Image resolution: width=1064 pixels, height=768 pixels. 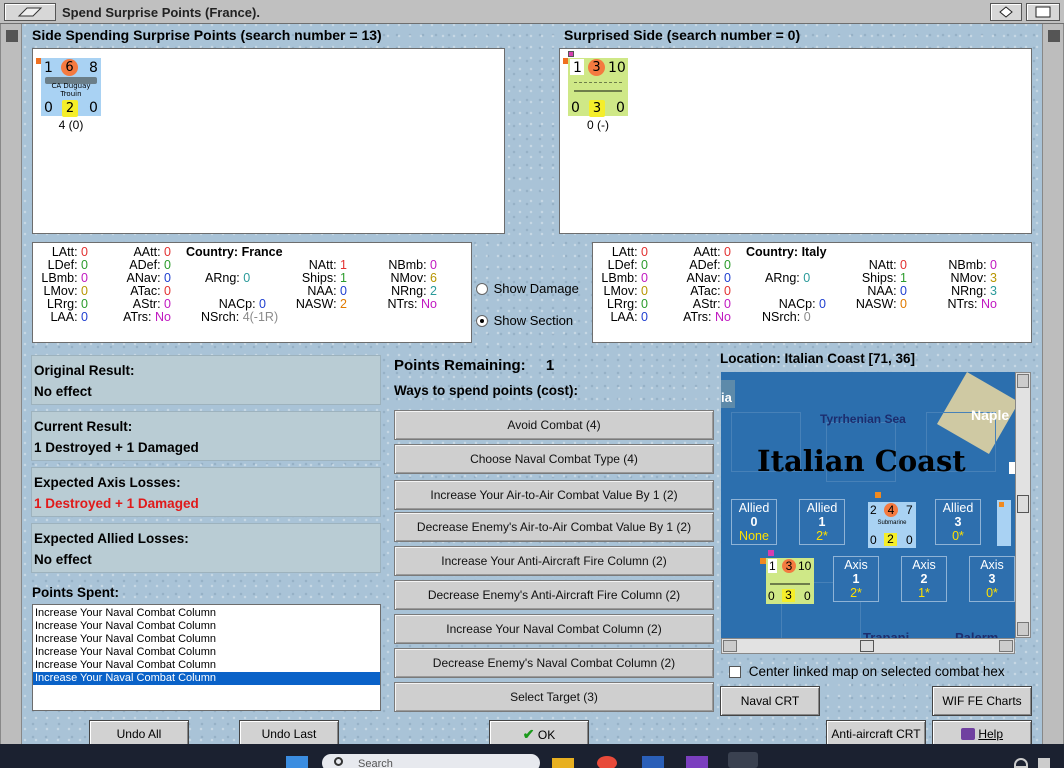 I want to click on stat-label: NRng:, so click(x=409, y=291).